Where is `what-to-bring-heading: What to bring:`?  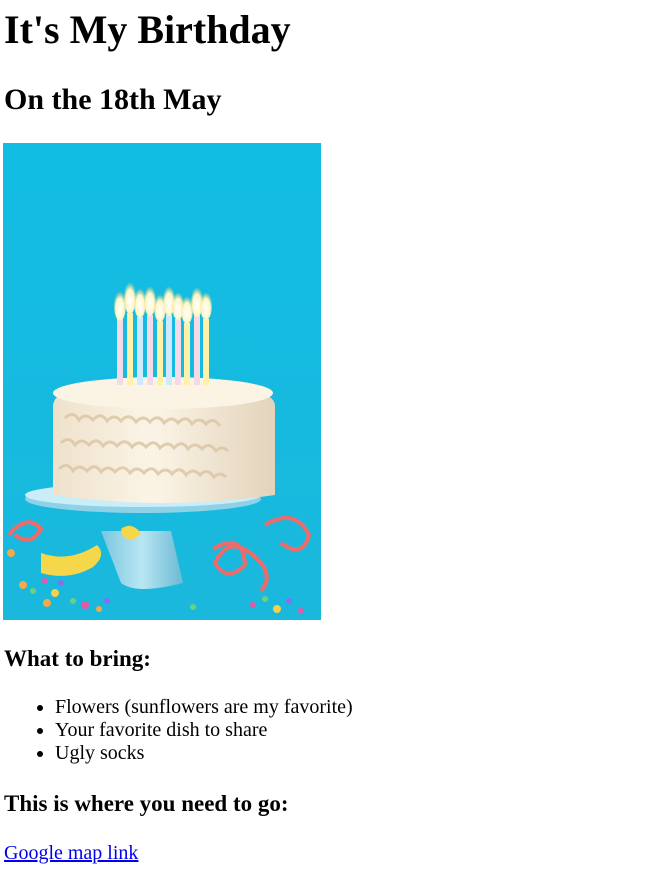
what-to-bring-heading: What to bring: is located at coordinates (77, 658).